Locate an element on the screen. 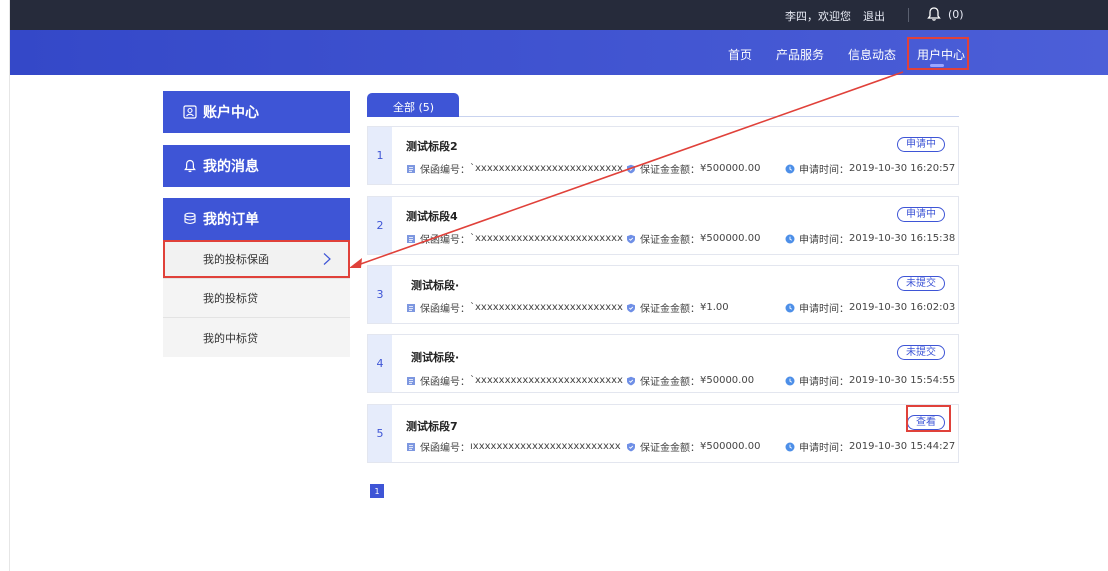  chevron-right-icon is located at coordinates (327, 259).